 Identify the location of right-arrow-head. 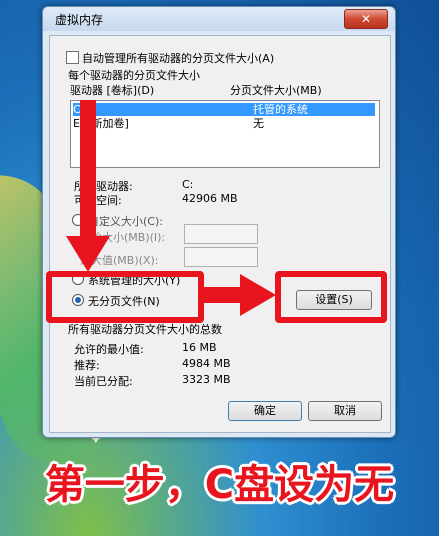
(258, 295).